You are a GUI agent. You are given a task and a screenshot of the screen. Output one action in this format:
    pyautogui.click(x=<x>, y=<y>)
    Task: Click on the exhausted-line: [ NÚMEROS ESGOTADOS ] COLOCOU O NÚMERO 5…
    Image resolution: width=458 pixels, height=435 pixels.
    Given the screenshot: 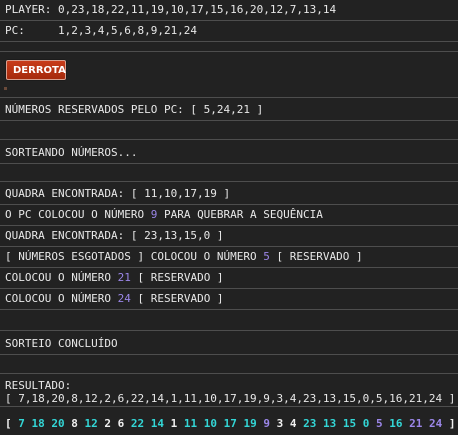 What is the action you would take?
    pyautogui.click(x=229, y=257)
    